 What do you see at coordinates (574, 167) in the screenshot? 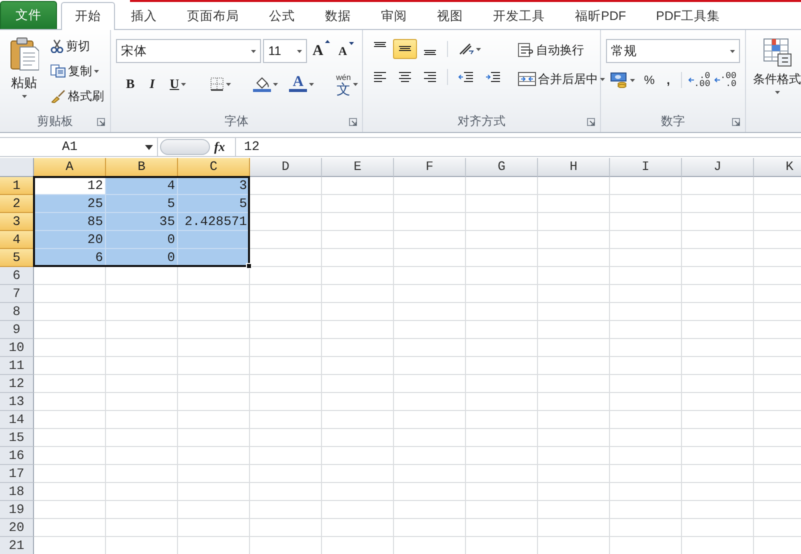
I see `column-header: H` at bounding box center [574, 167].